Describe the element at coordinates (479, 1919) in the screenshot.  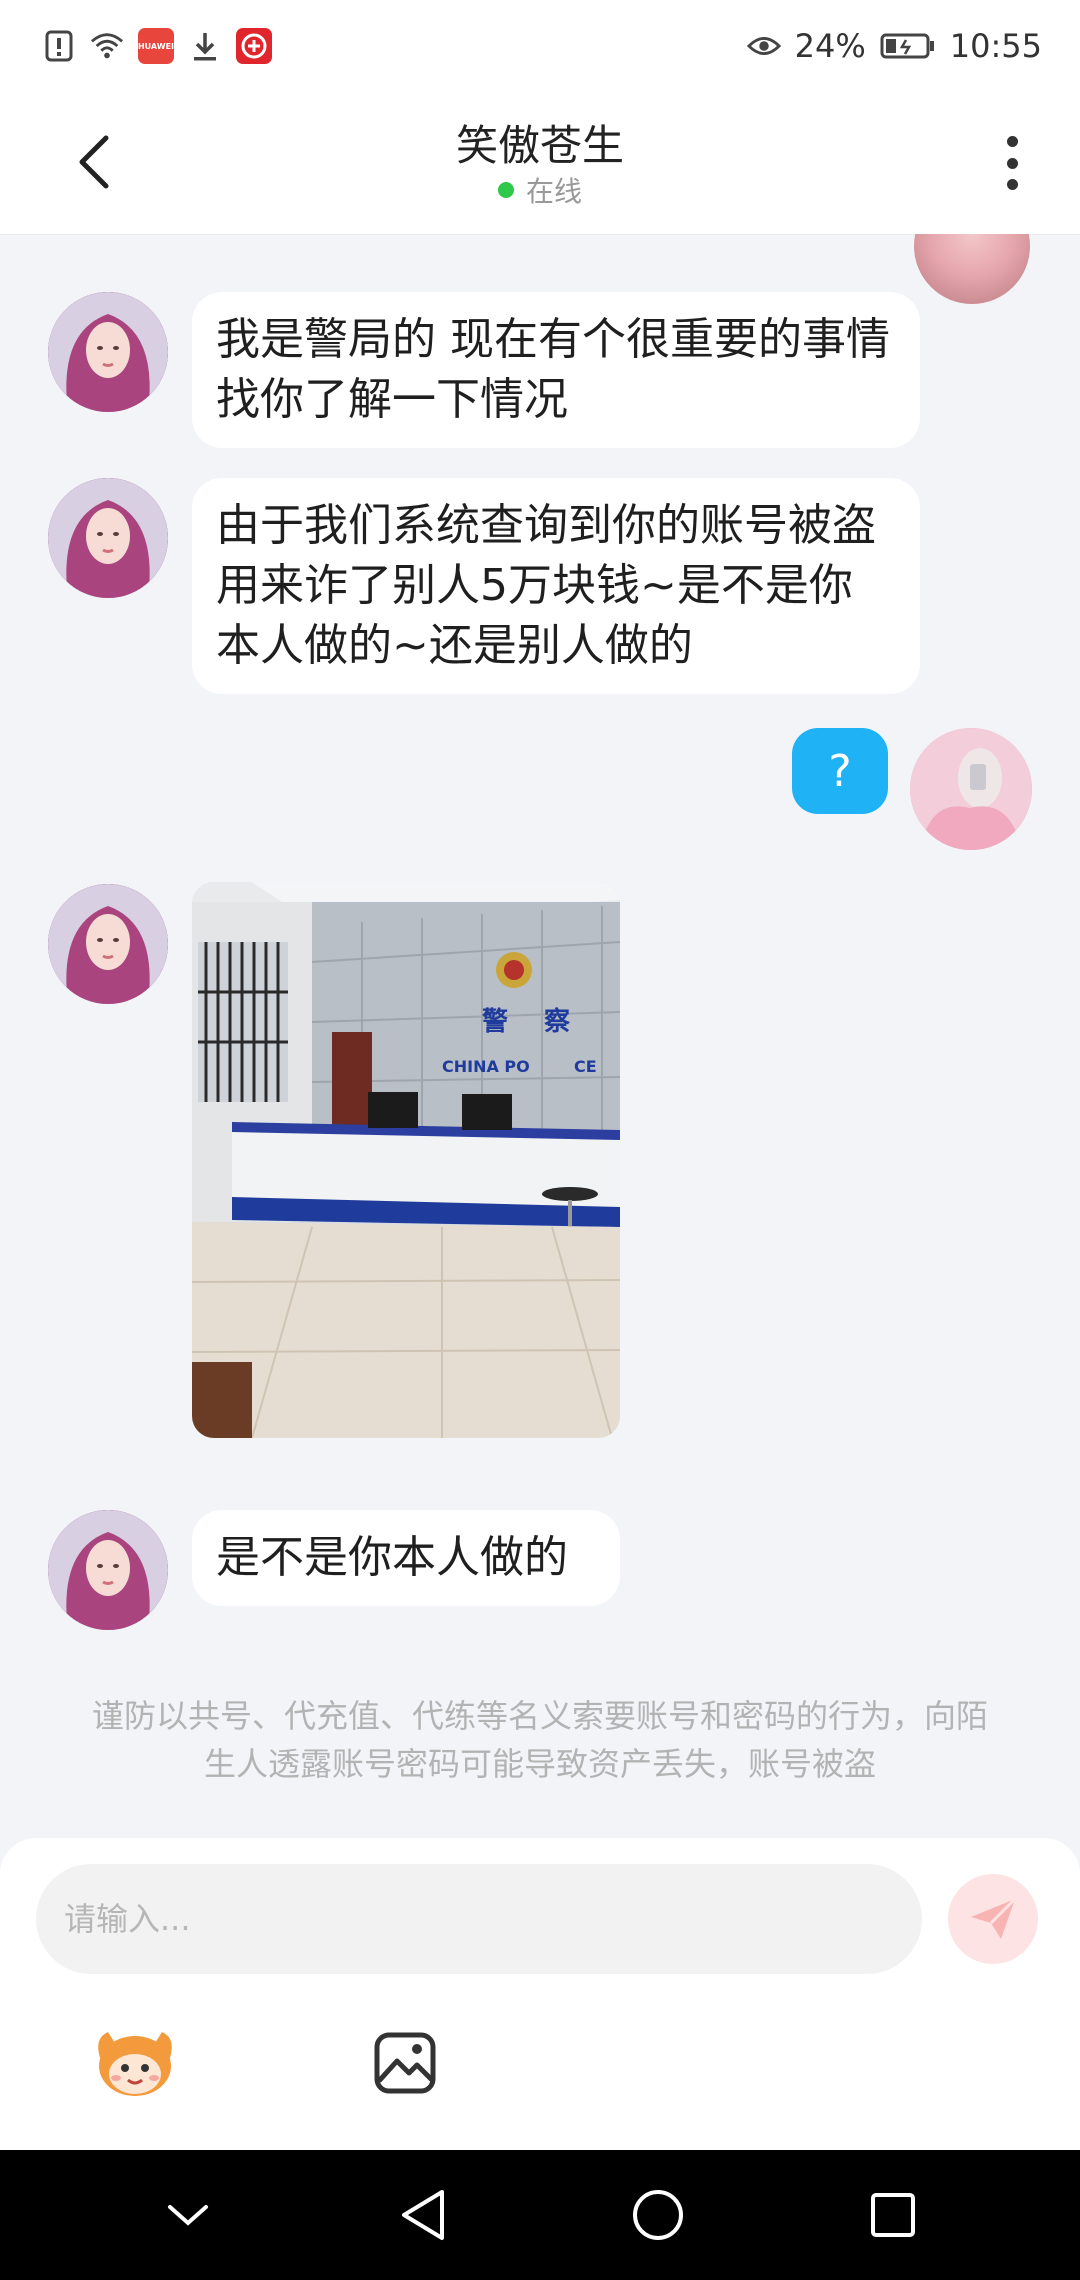
I see `message-input` at that location.